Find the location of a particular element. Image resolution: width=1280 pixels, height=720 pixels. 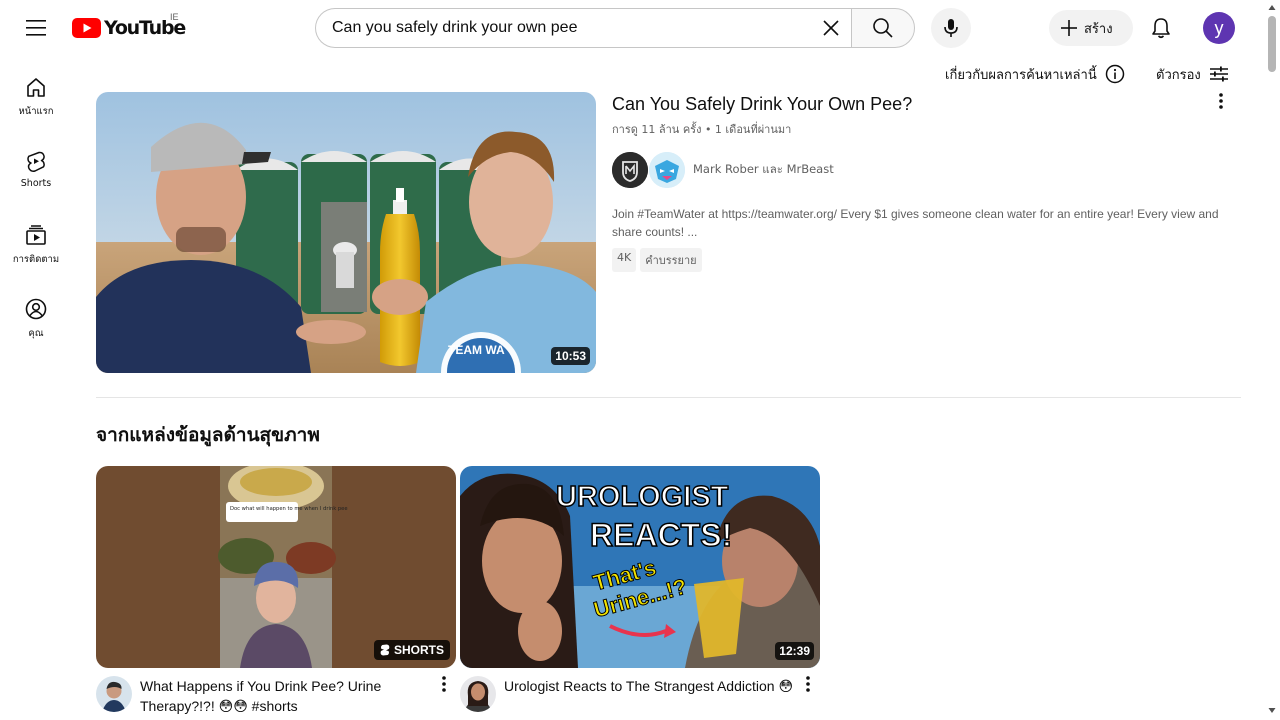

search-input is located at coordinates (567, 28).